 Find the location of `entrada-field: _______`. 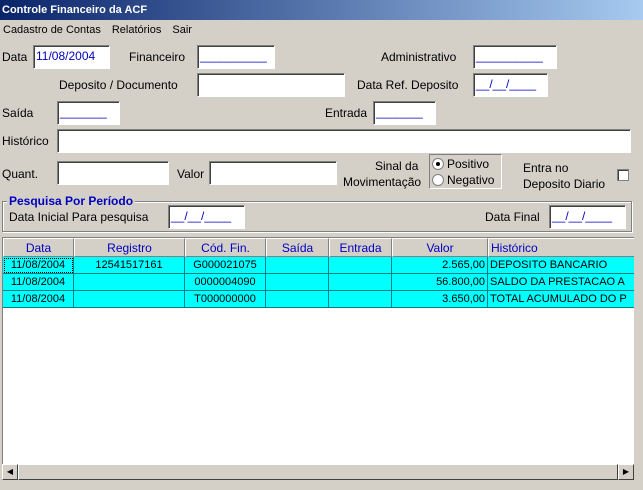

entrada-field: _______ is located at coordinates (404, 113).